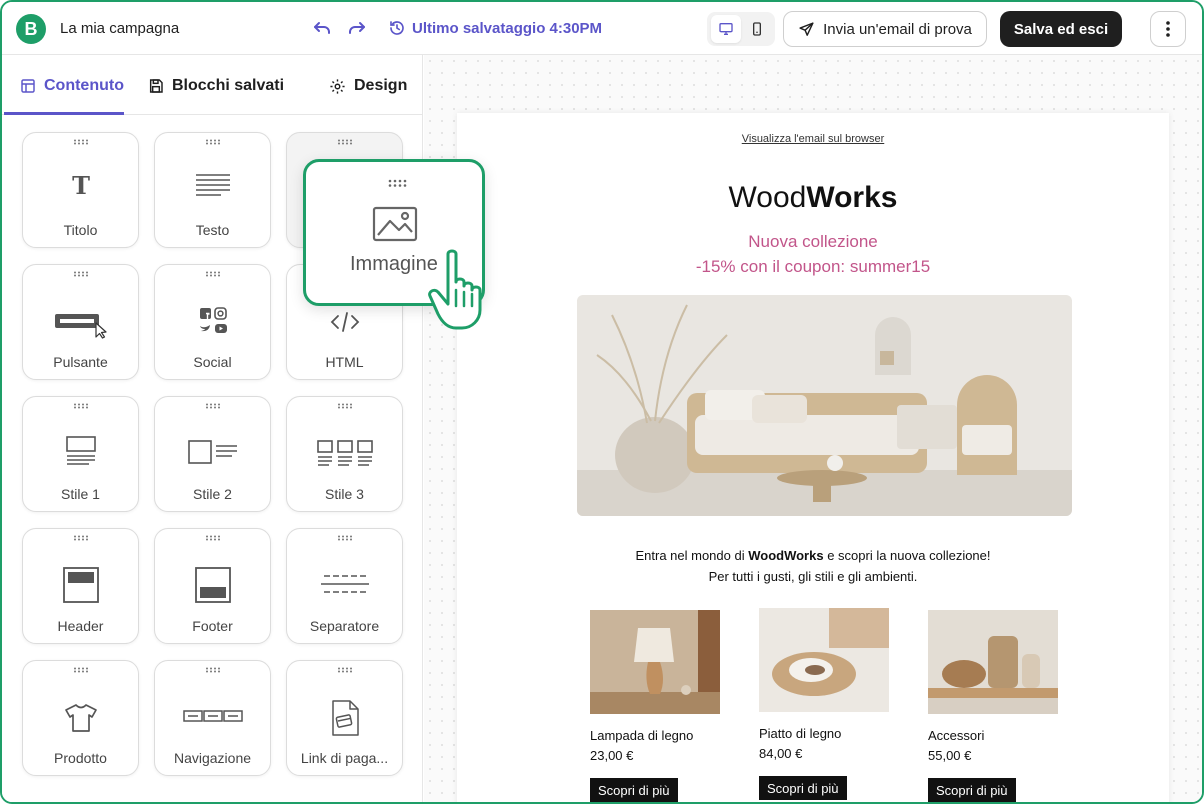 This screenshot has height=804, width=1204. What do you see at coordinates (813, 139) in the screenshot?
I see `view-in-browser-link: Visualizza l'email sul browser` at bounding box center [813, 139].